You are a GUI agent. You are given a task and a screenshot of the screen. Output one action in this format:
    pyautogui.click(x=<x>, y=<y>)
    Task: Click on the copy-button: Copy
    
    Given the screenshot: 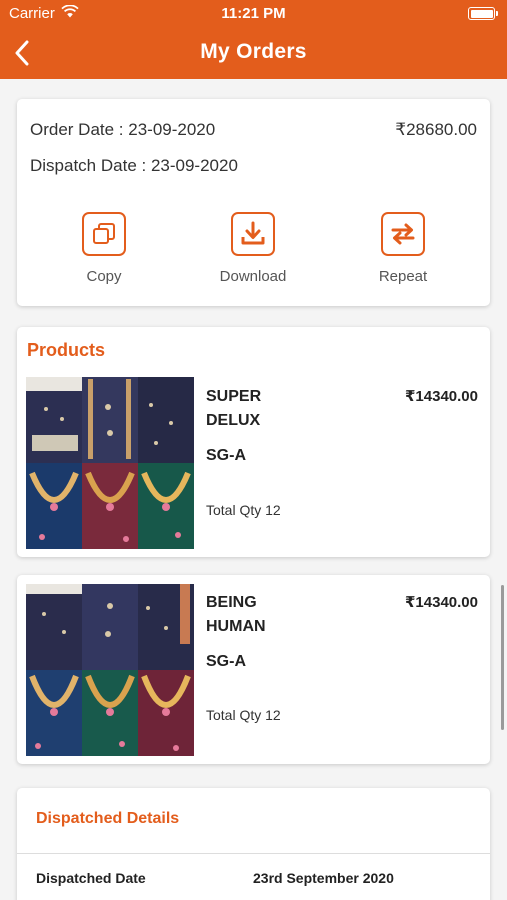 What is the action you would take?
    pyautogui.click(x=104, y=248)
    